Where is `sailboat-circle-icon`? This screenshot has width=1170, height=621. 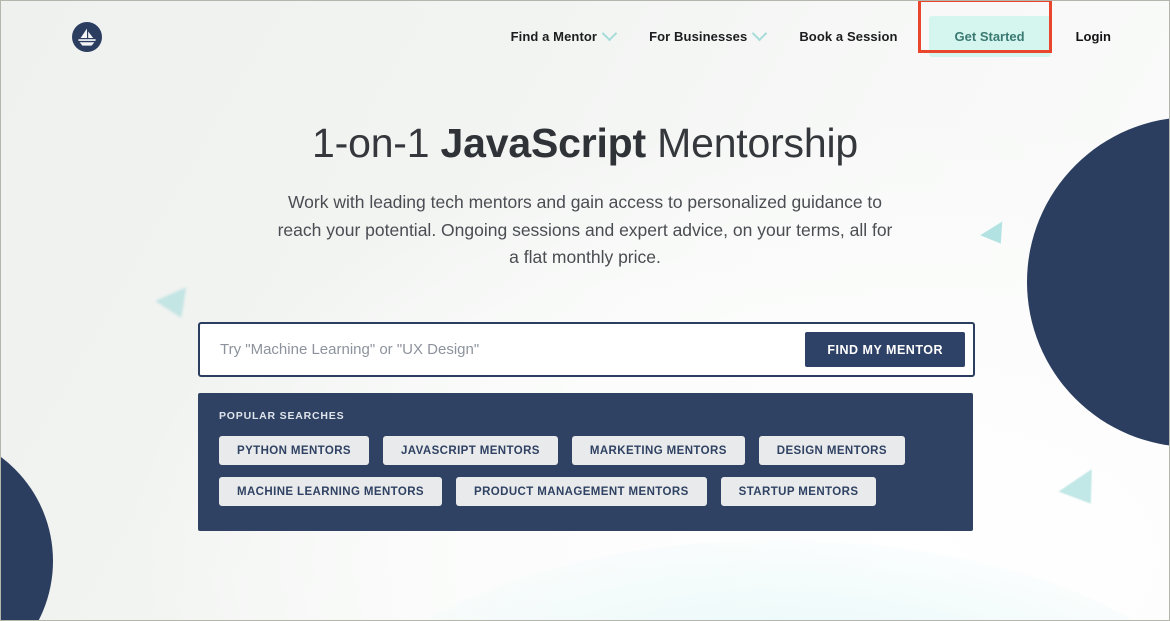
sailboat-circle-icon is located at coordinates (87, 37).